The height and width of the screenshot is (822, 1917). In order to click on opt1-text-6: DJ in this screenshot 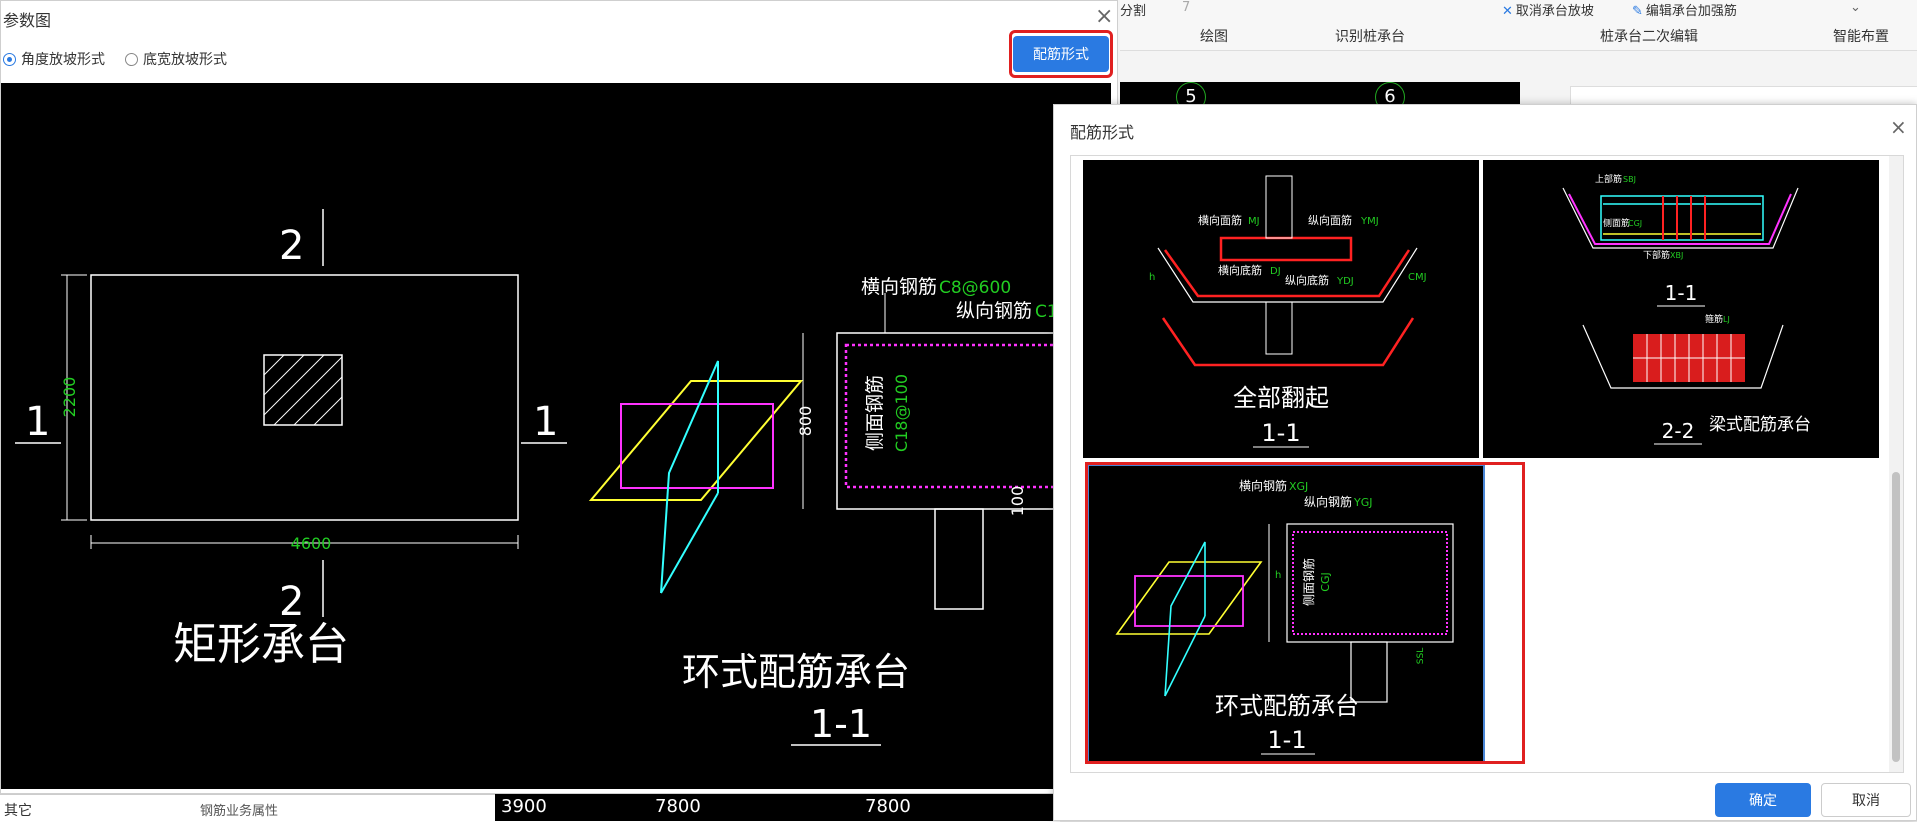, I will do `click(1275, 271)`.